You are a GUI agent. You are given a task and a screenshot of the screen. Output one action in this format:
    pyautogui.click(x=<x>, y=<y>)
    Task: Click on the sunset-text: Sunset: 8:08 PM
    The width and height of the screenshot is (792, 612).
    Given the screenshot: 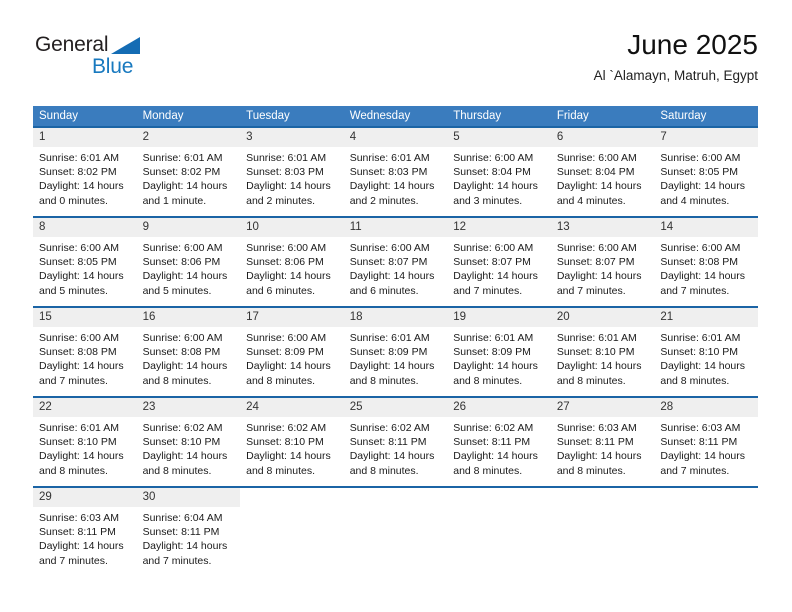 What is the action you would take?
    pyautogui.click(x=78, y=352)
    